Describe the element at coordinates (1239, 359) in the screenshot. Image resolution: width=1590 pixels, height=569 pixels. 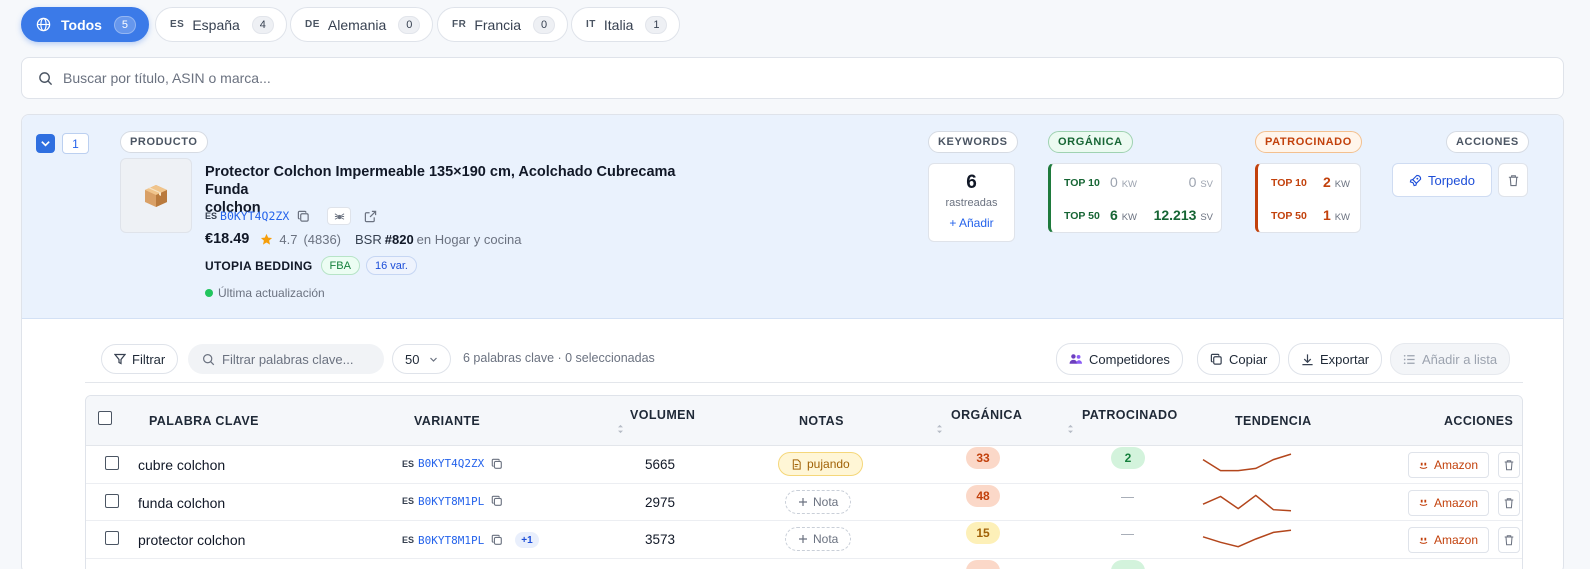
I see `copy-button: Copiar` at that location.